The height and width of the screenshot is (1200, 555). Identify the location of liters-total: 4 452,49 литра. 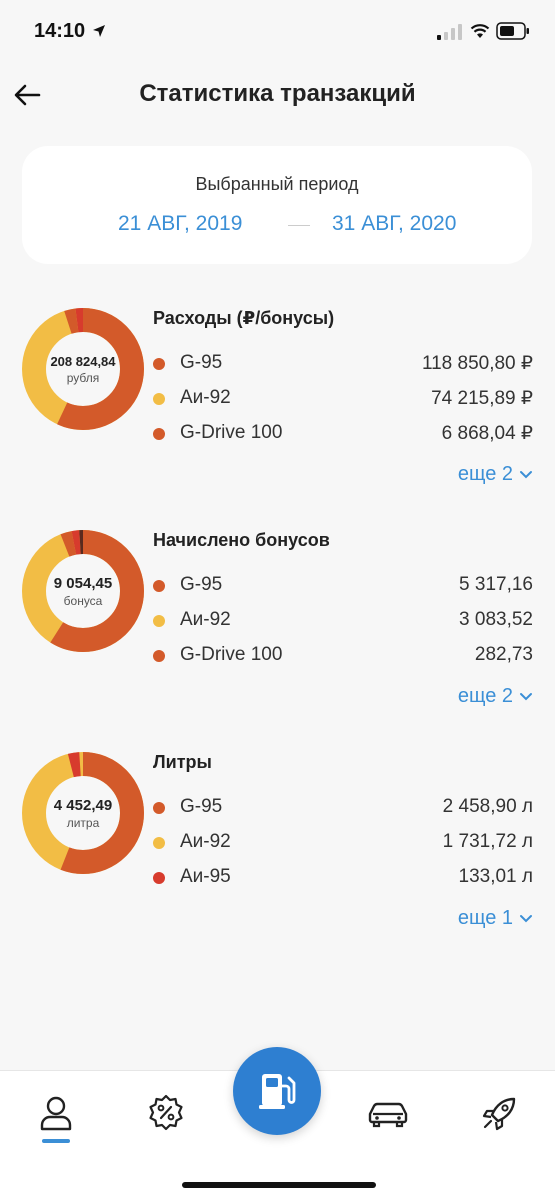
(83, 813).